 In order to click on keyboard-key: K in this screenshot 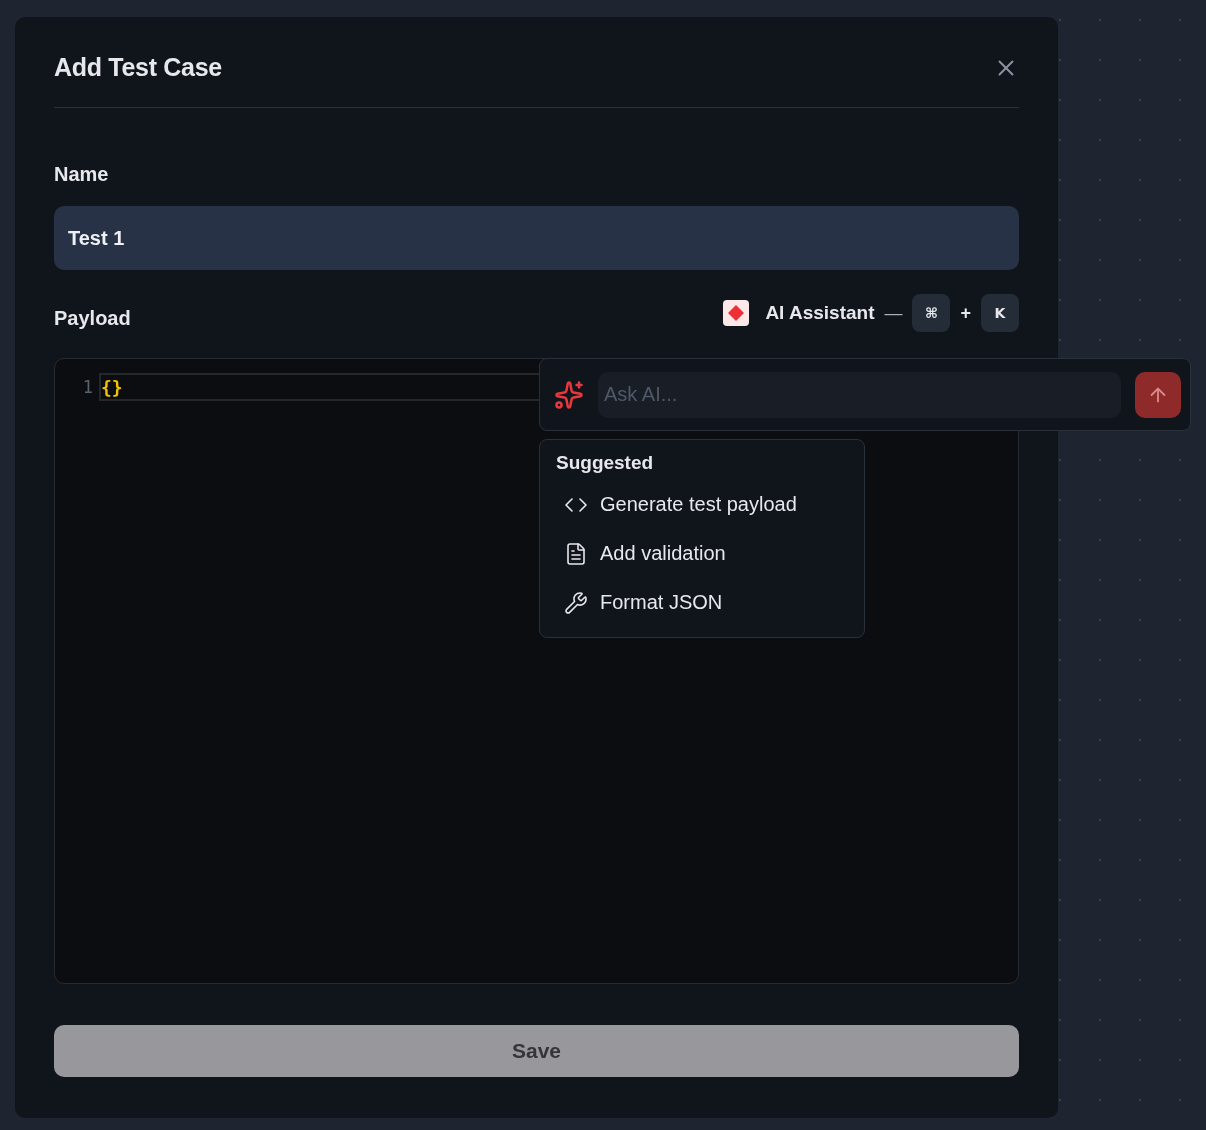, I will do `click(1000, 313)`.